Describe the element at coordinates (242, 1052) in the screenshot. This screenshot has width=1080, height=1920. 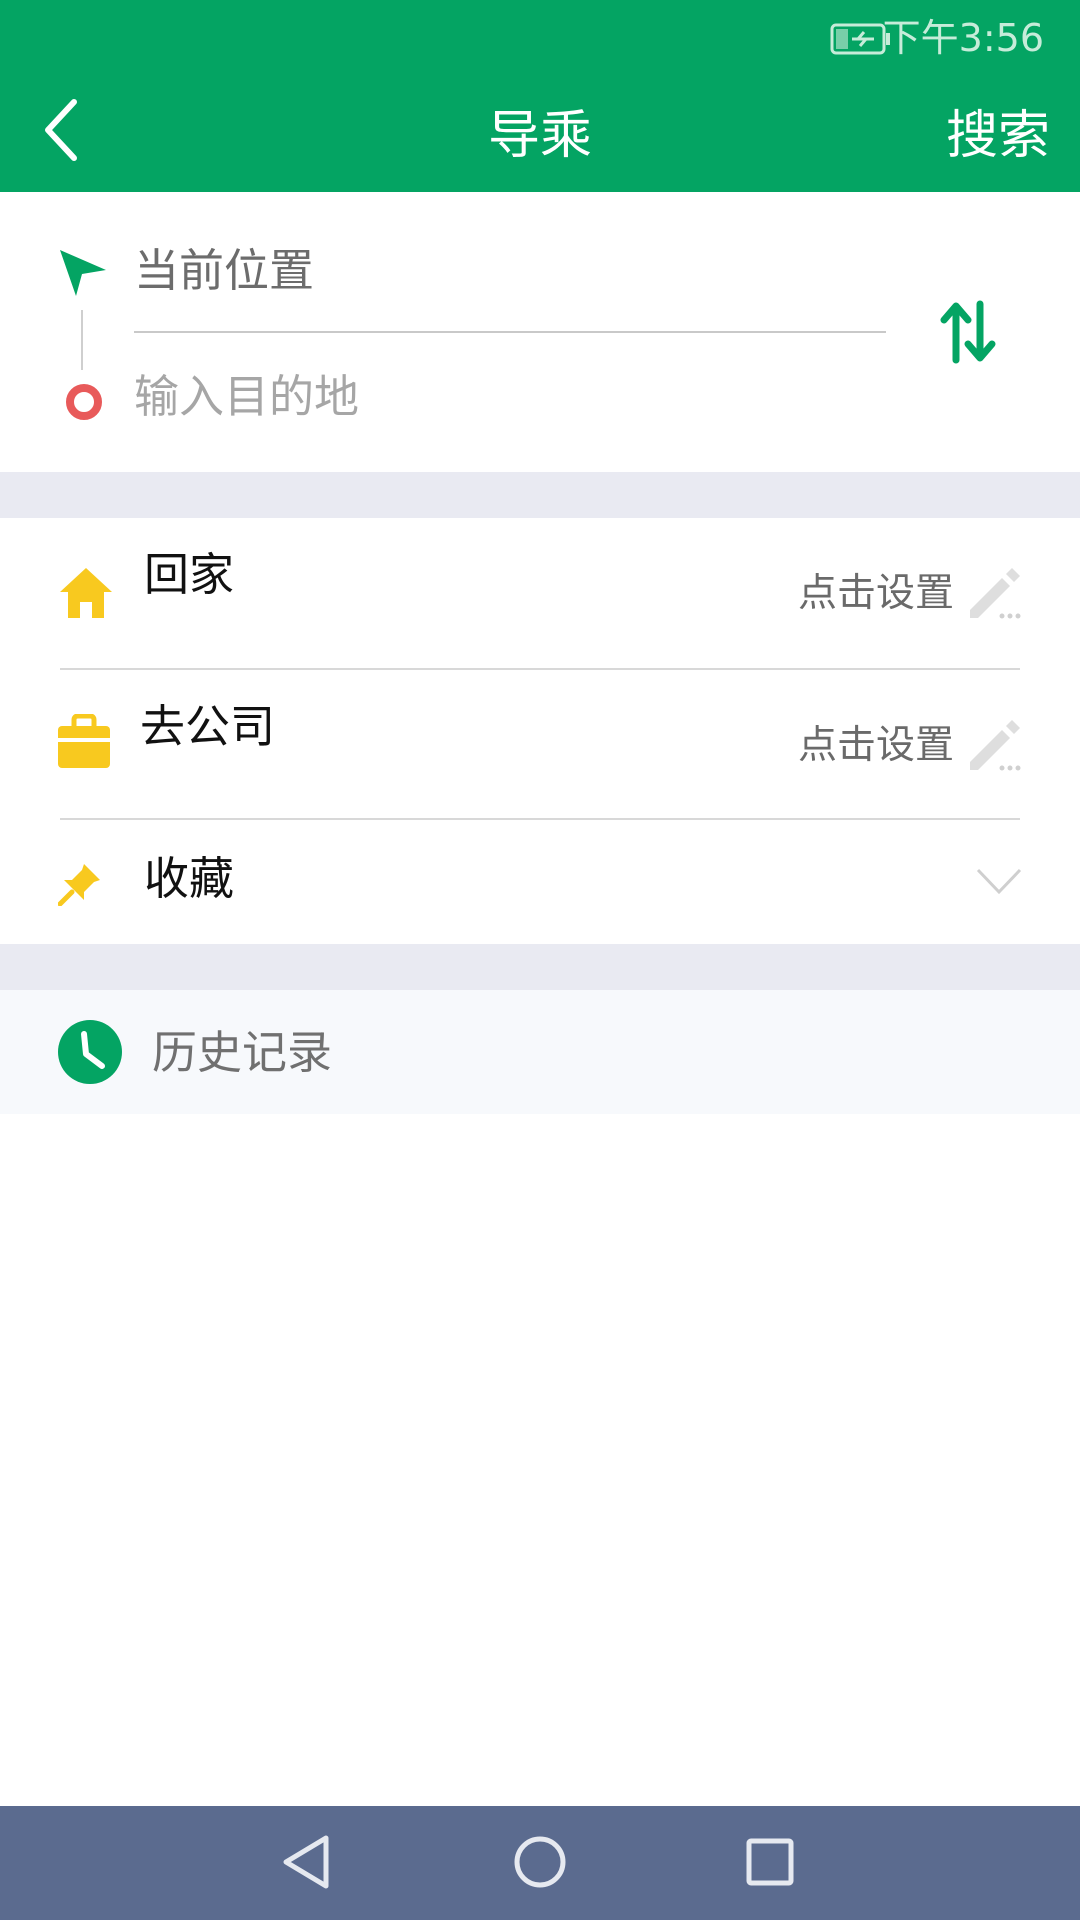
I see `history-label: 历史记录` at that location.